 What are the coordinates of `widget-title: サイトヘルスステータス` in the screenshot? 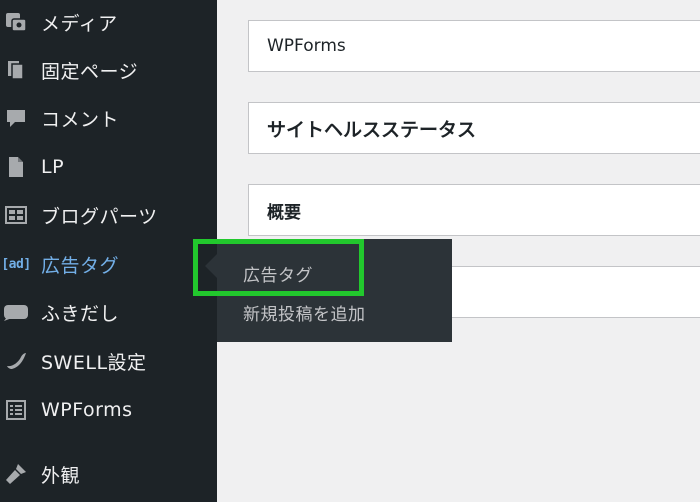 It's located at (372, 129).